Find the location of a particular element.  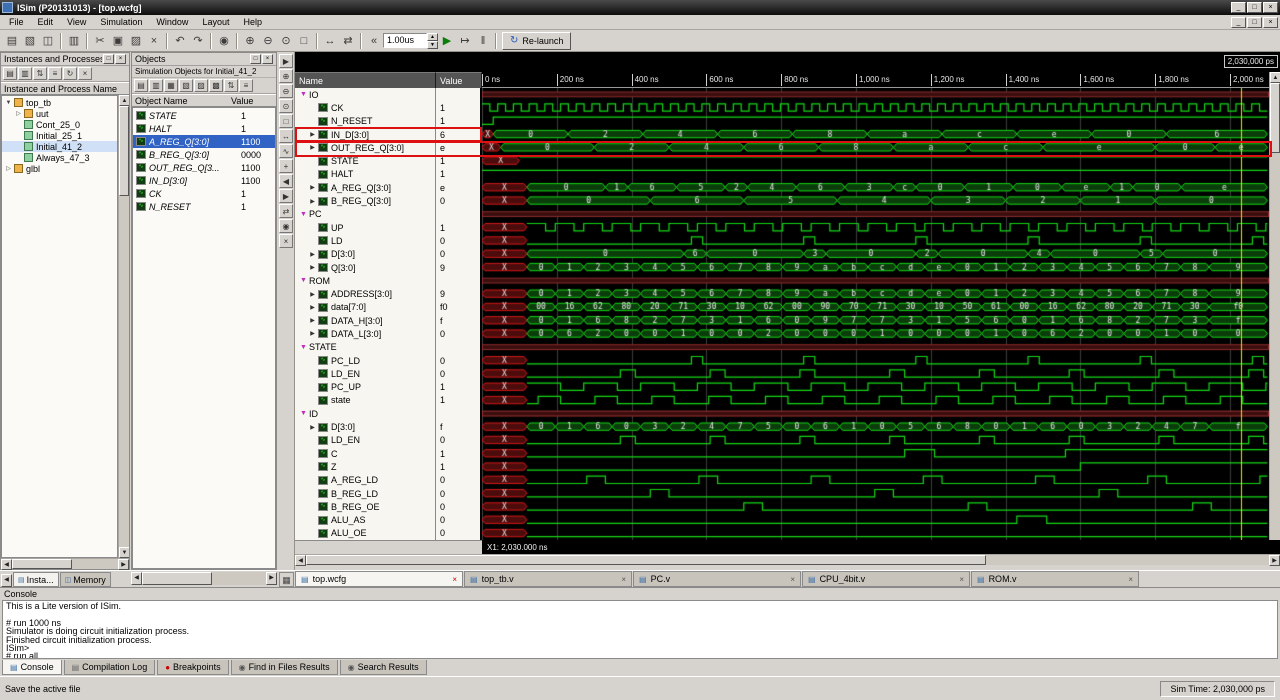

wave-vscrollbar: ▲ ▼ is located at coordinates (1274, 313).